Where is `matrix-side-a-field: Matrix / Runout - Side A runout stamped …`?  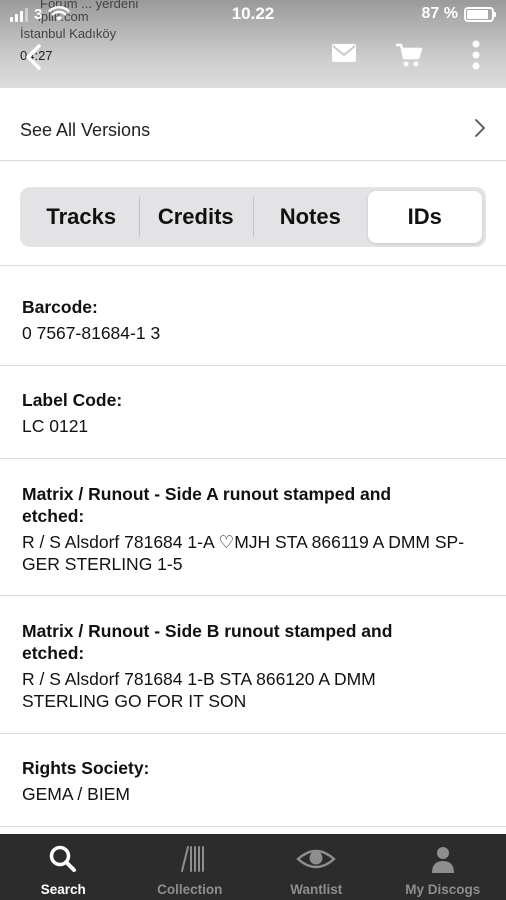
matrix-side-a-field: Matrix / Runout - Side A runout stamped … is located at coordinates (243, 529).